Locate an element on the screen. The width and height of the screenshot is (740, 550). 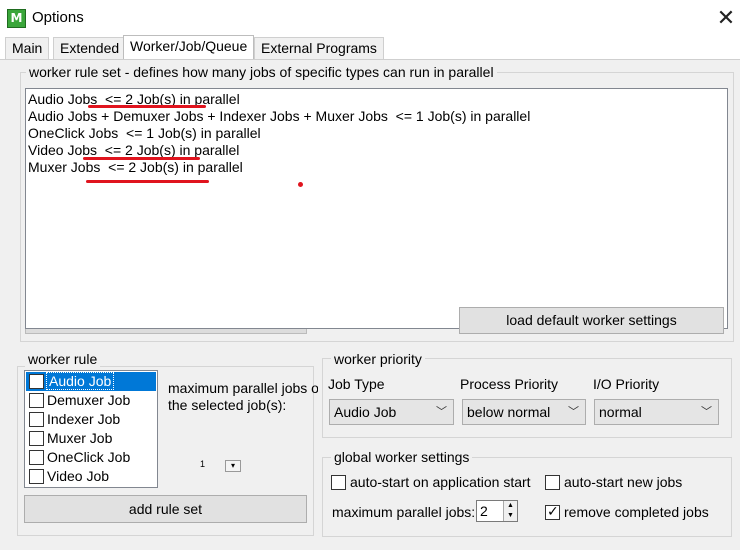
app-icon: M is located at coordinates (16, 18).